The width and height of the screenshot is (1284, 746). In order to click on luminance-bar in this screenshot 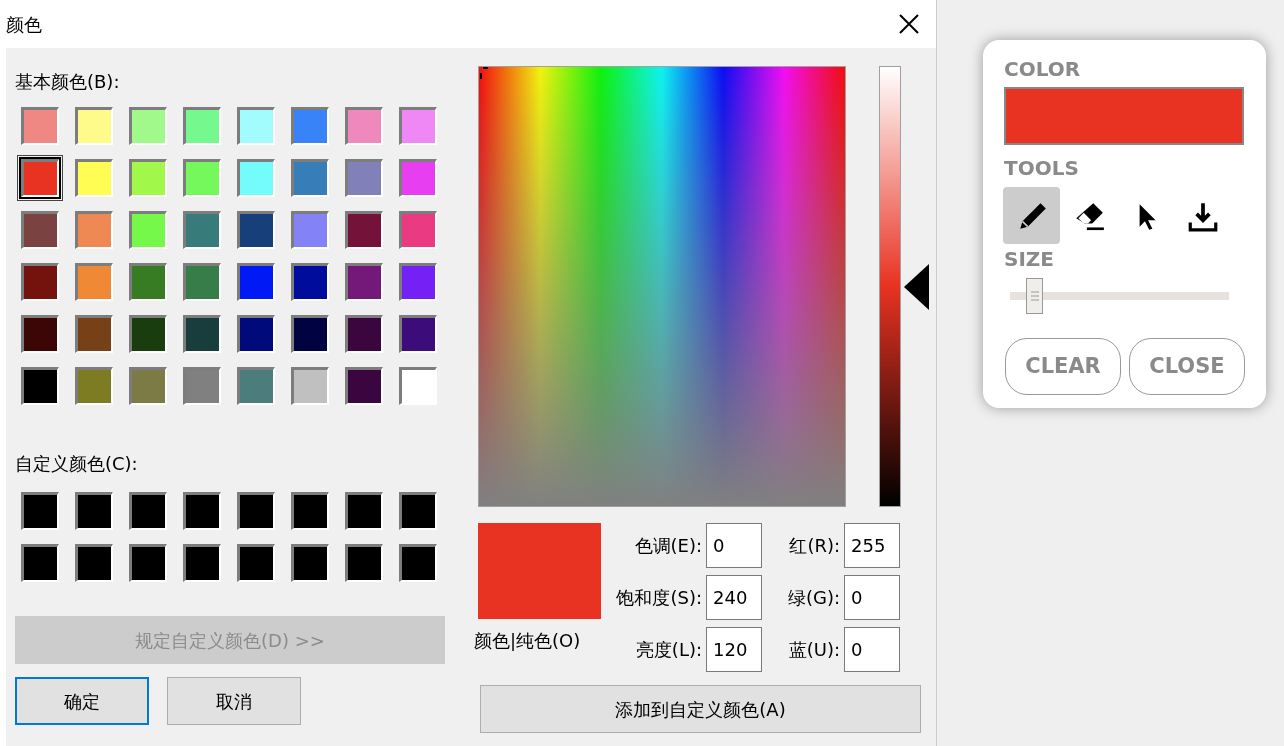, I will do `click(890, 286)`.